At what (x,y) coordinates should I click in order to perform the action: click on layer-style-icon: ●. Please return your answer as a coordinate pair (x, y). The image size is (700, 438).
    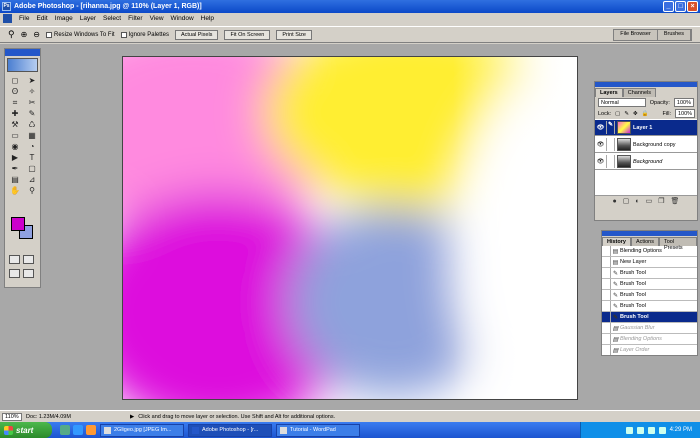
    Looking at the image, I should click on (615, 201).